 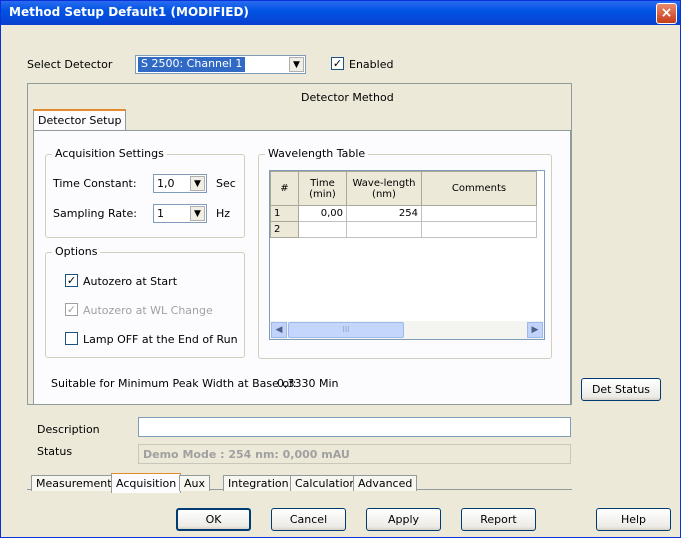 I want to click on time-constant-value: 1,0, so click(x=166, y=183).